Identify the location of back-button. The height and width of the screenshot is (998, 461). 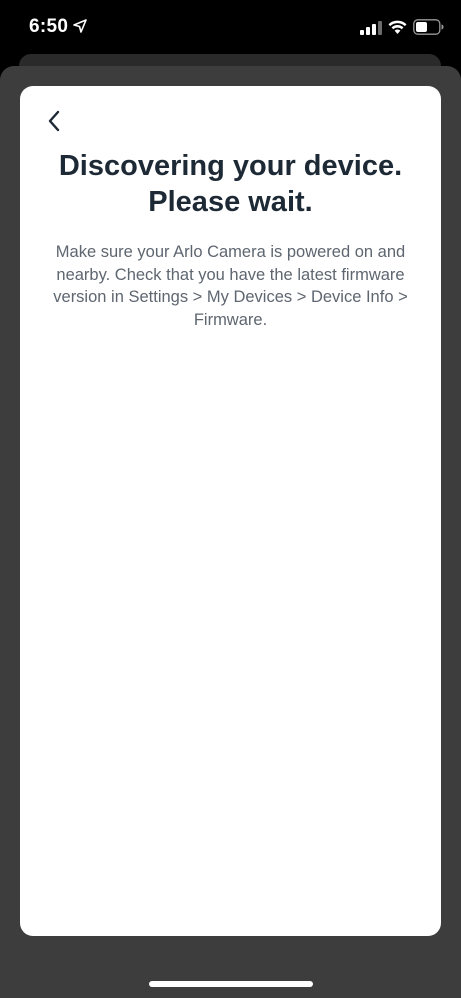
(54, 121).